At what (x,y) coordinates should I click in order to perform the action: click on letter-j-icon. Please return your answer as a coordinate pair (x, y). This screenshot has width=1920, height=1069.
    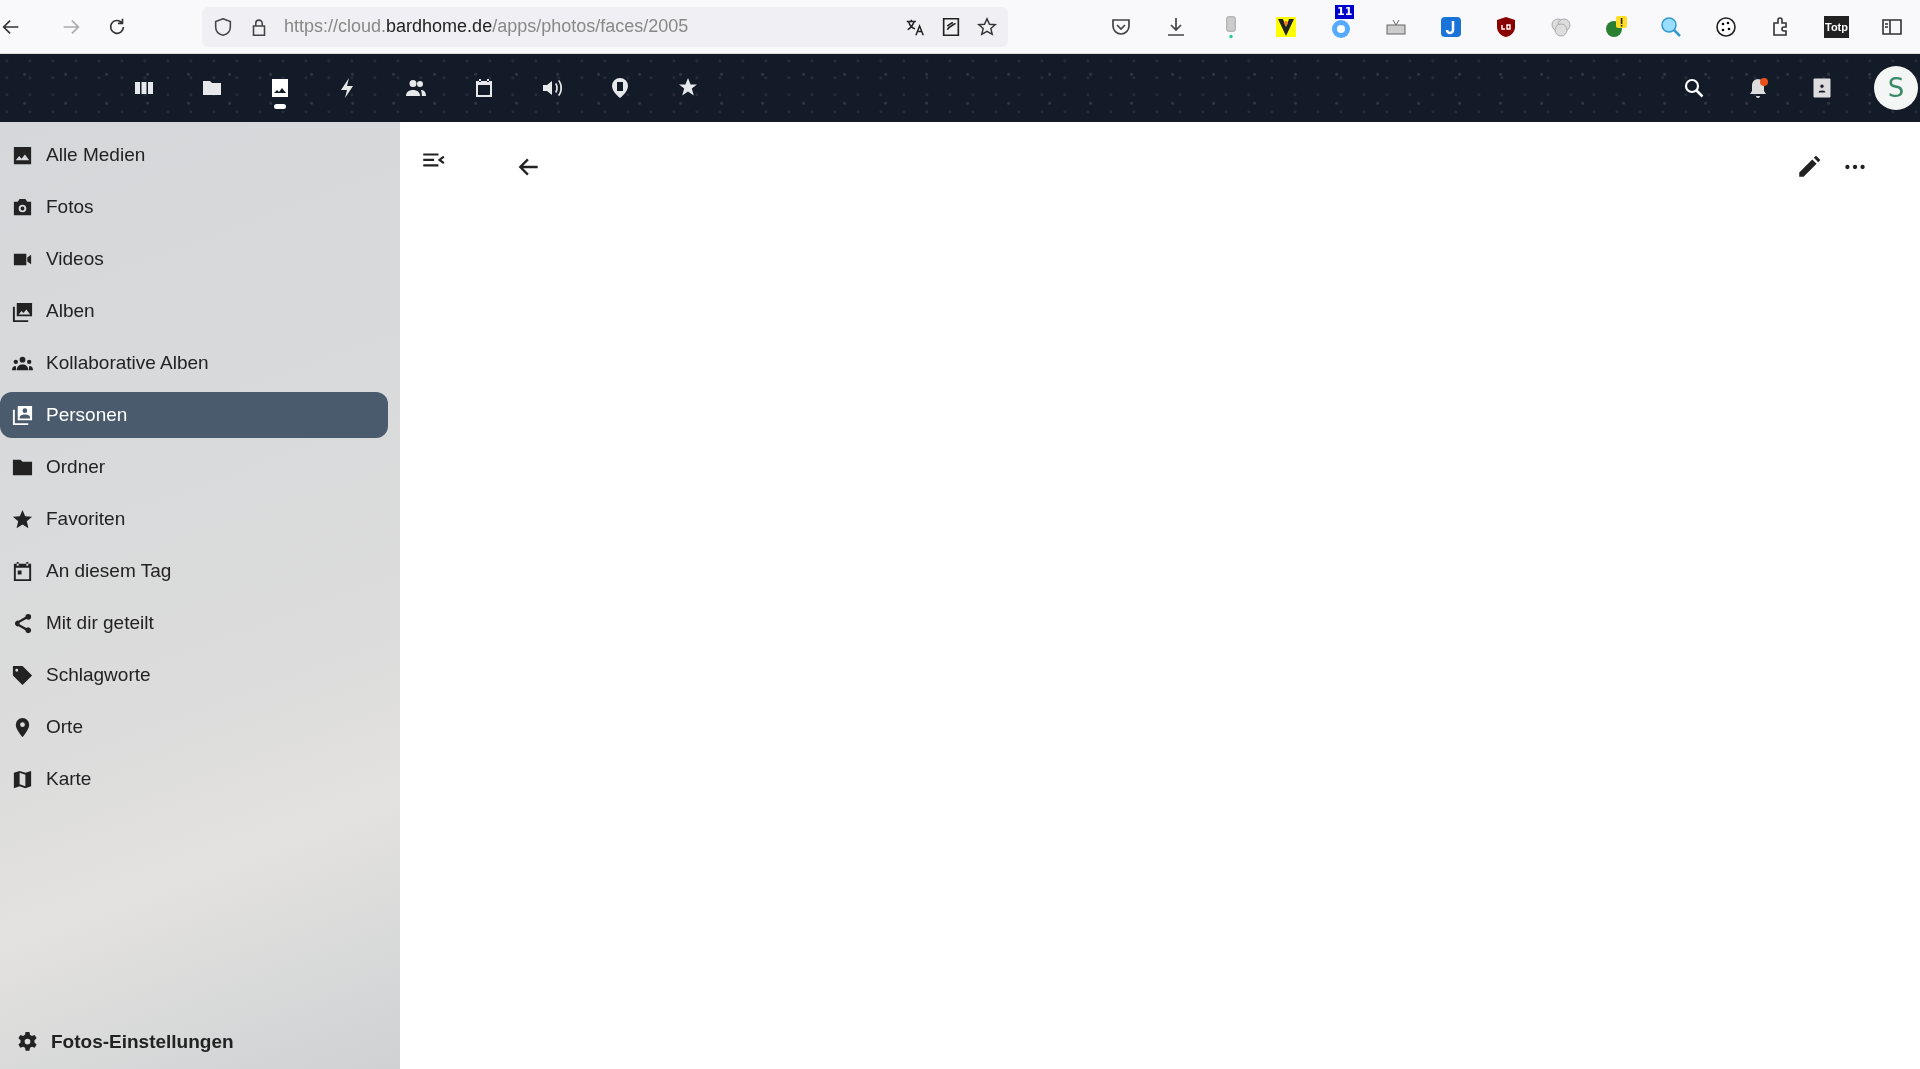
    Looking at the image, I should click on (1451, 26).